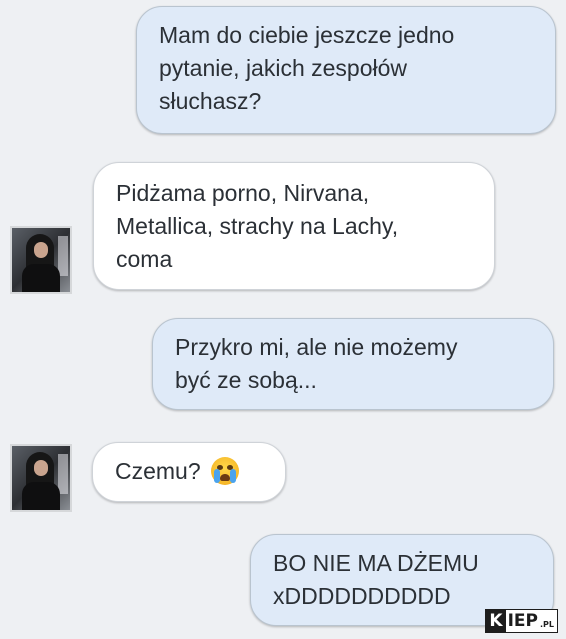  Describe the element at coordinates (257, 226) in the screenshot. I see `message-text-line: Metallica, strachy na Lachy,` at that location.